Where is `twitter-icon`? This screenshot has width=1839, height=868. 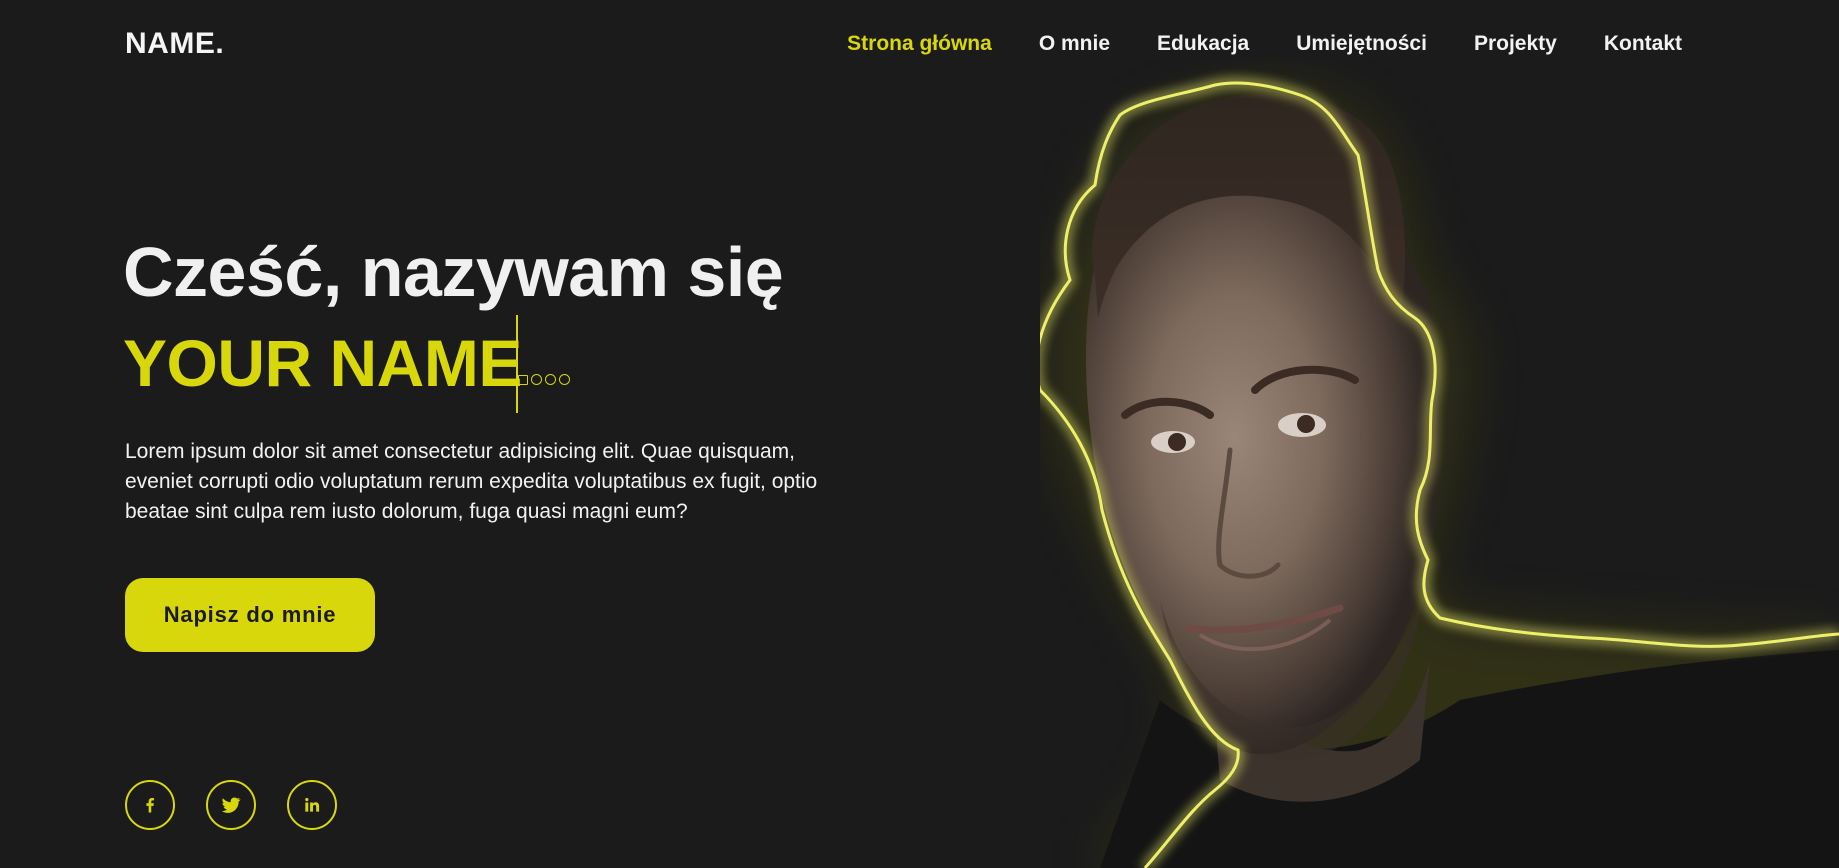 twitter-icon is located at coordinates (231, 805).